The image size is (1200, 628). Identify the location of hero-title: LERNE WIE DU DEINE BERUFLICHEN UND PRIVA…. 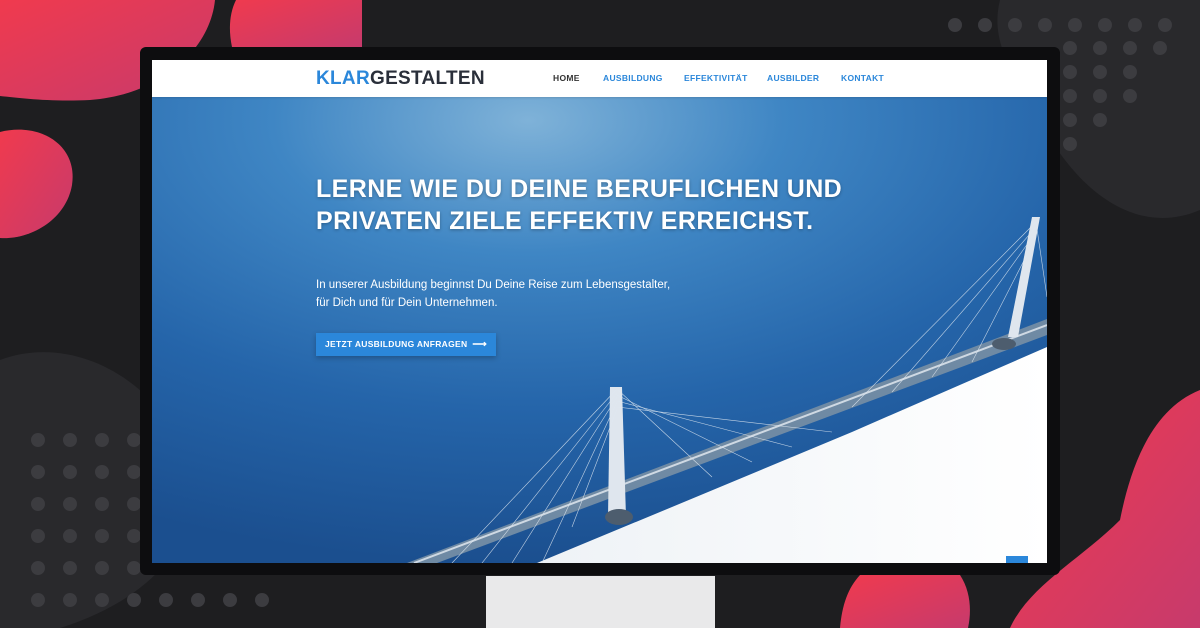
(579, 205).